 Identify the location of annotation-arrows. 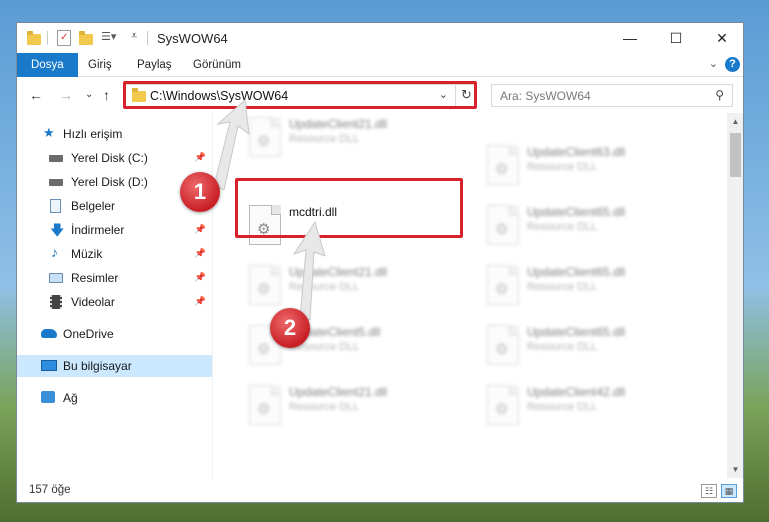
(269, 209).